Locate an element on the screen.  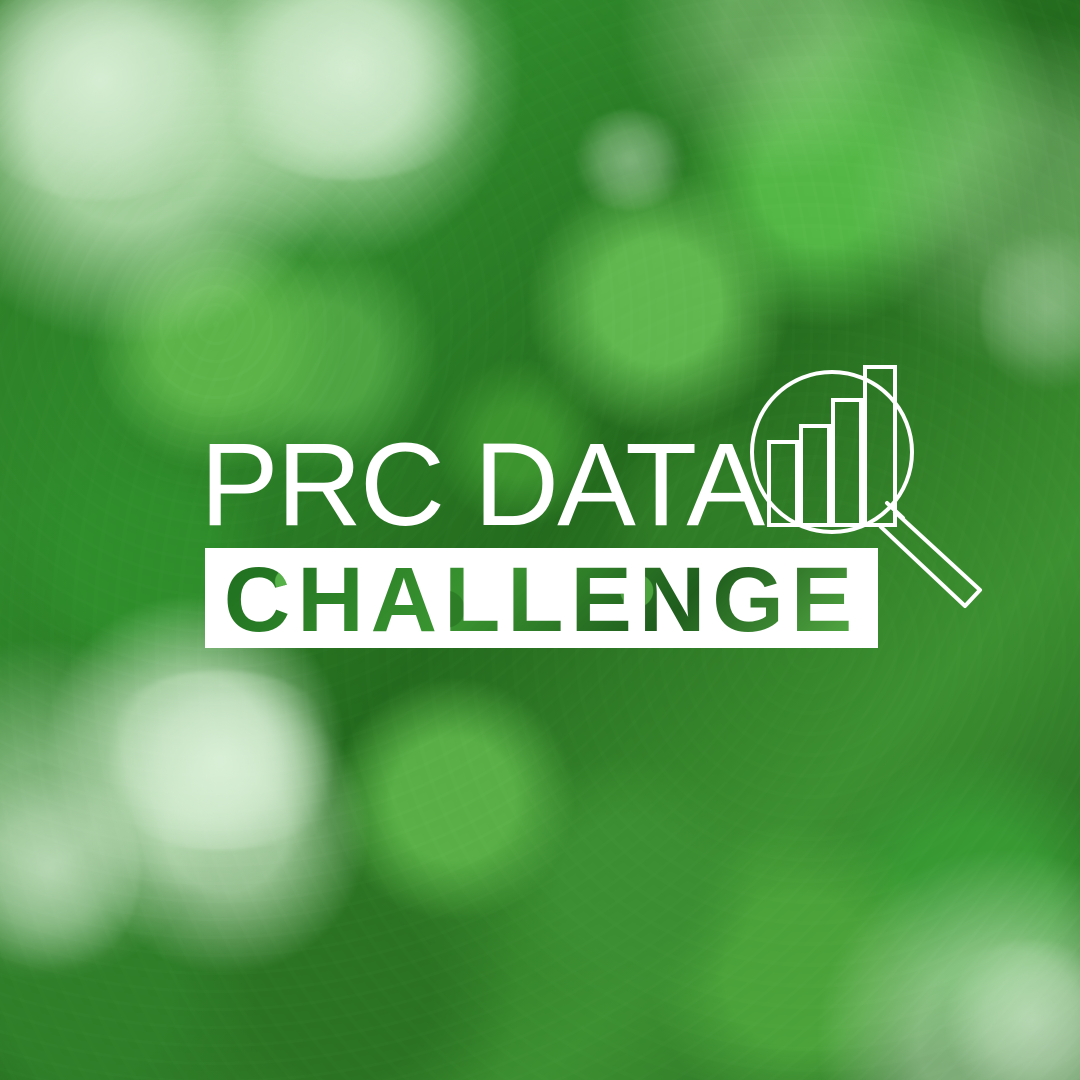
title-top-text: PRC DATA is located at coordinates (482, 485).